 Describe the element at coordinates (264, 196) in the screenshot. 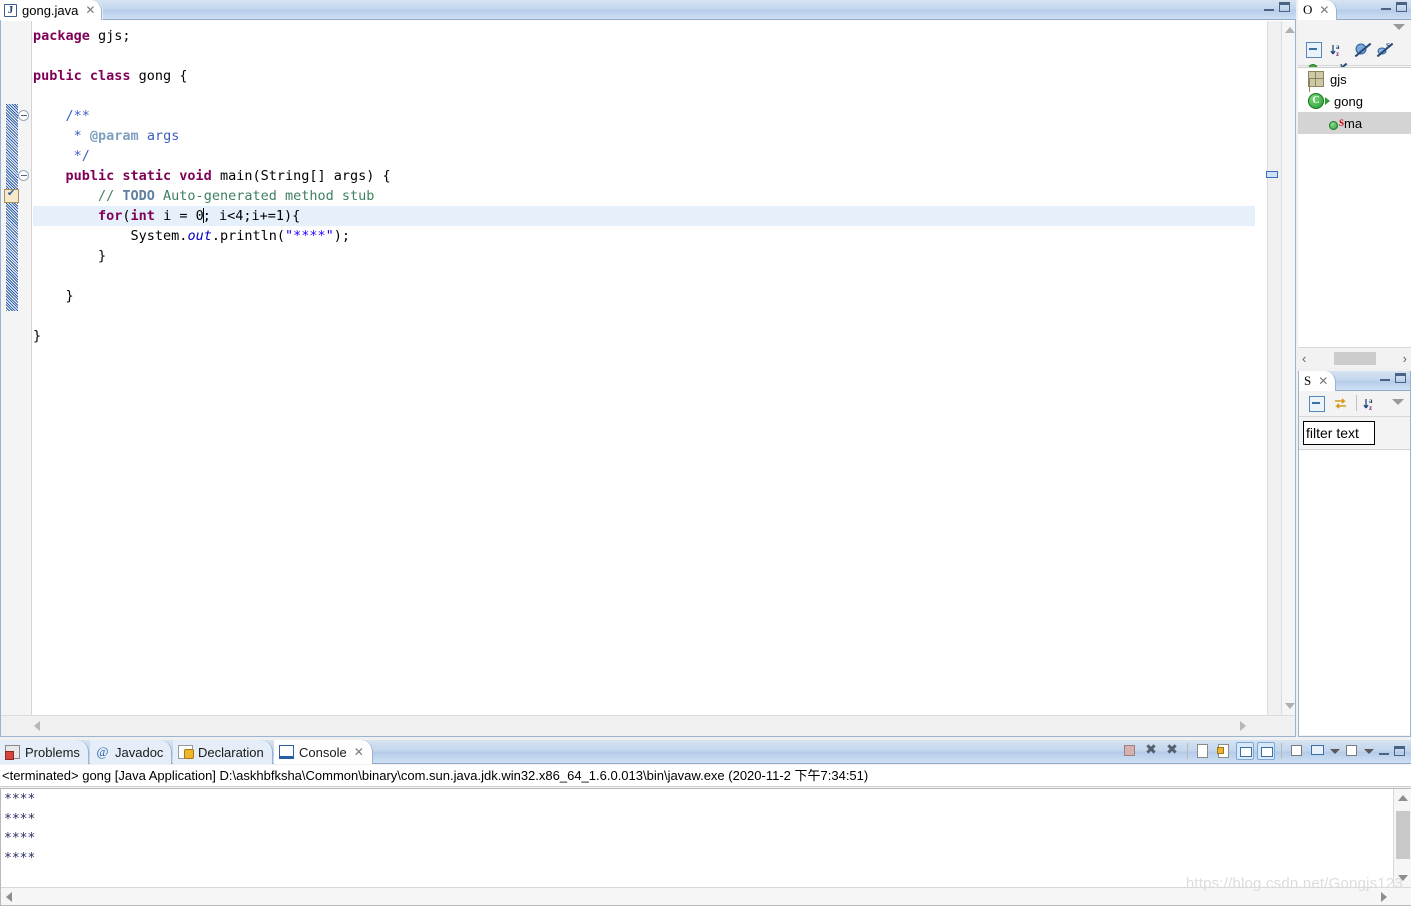

I see `code-token: Auto-generated method stub` at that location.